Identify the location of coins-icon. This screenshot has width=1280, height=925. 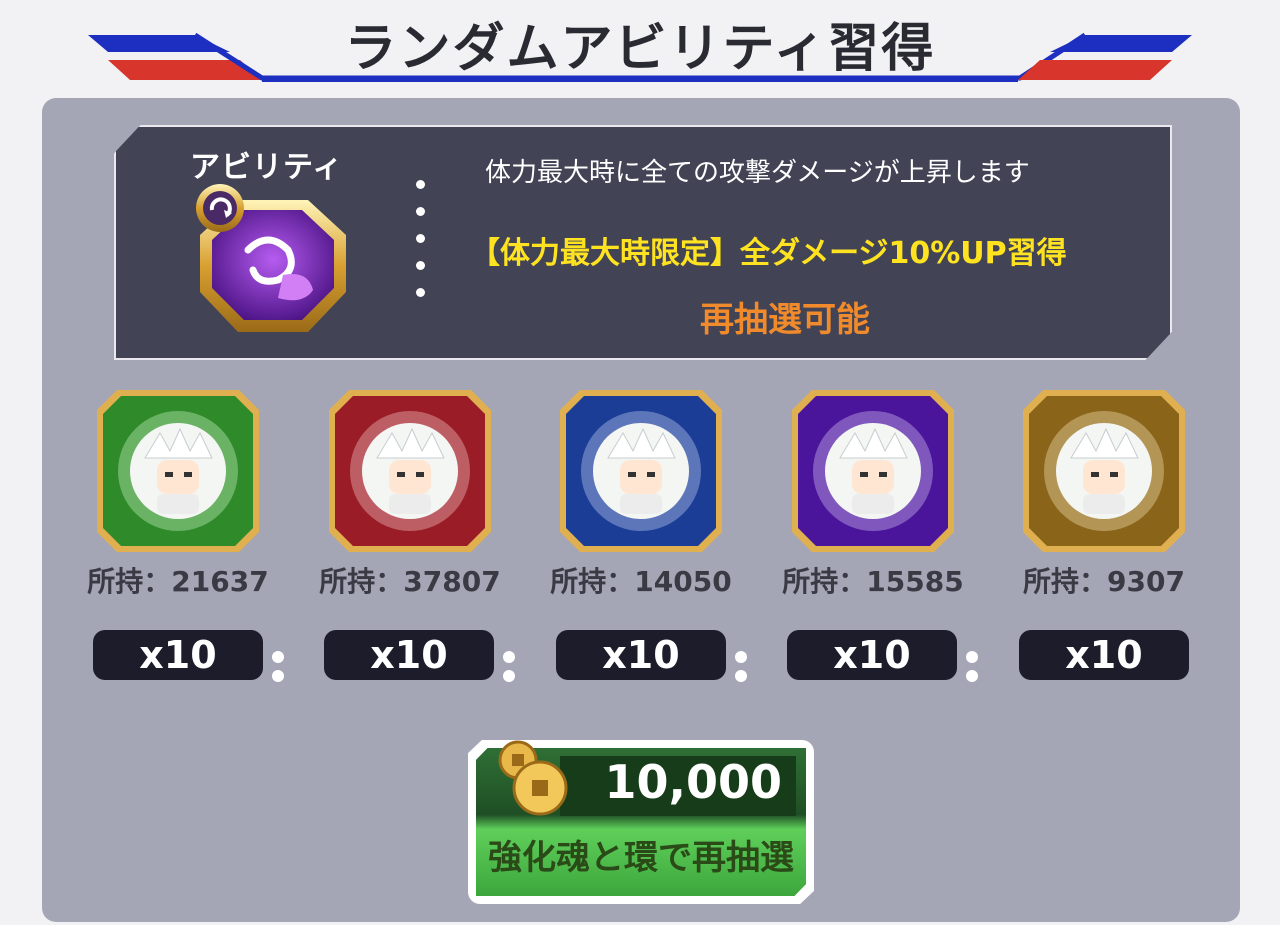
(533, 778).